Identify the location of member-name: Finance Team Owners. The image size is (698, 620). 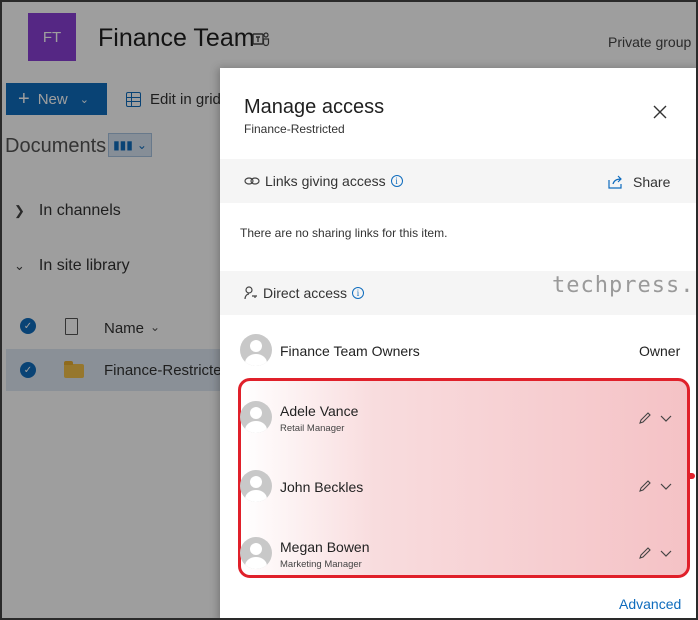
(350, 351).